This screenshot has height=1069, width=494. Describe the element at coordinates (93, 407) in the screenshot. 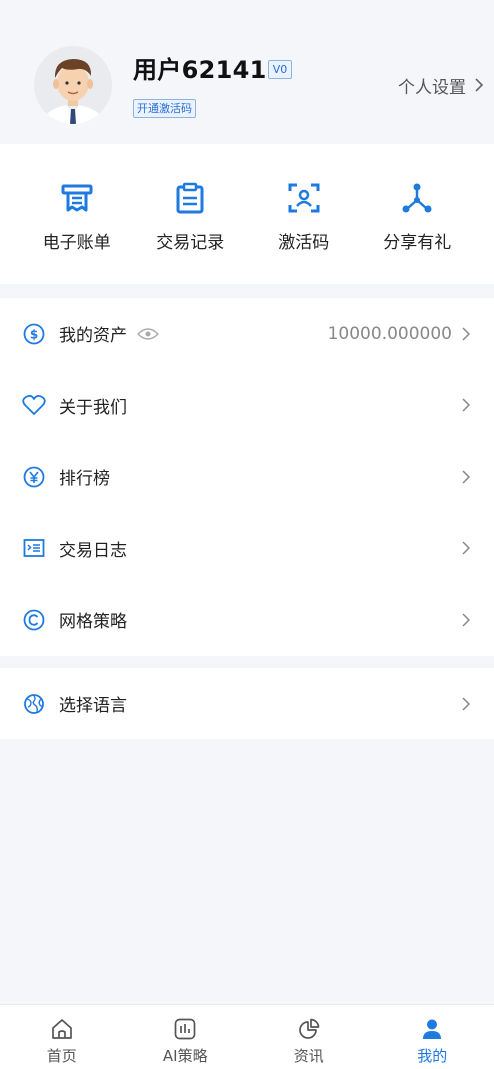

I see `menu-item-label: 关于我们` at that location.